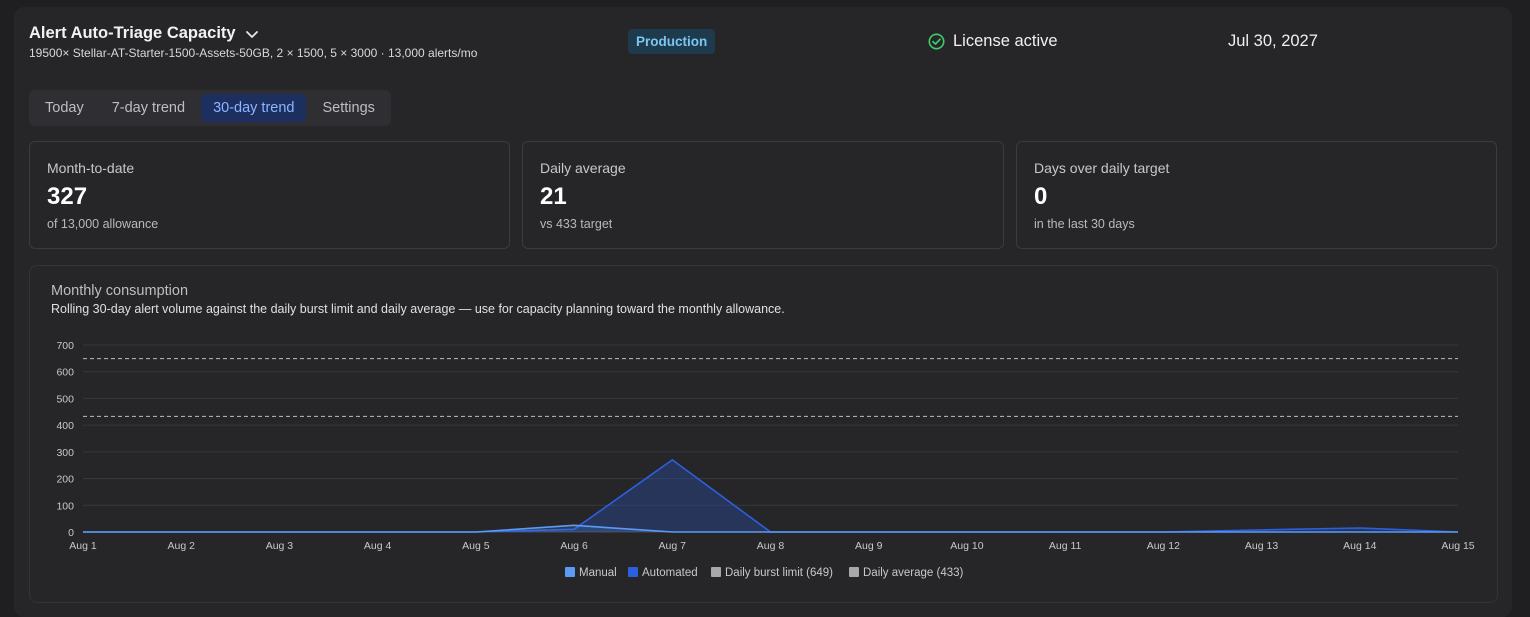 The image size is (1530, 617). Describe the element at coordinates (132, 33) in the screenshot. I see `page-title: Alert Auto-Triage Capacity` at that location.